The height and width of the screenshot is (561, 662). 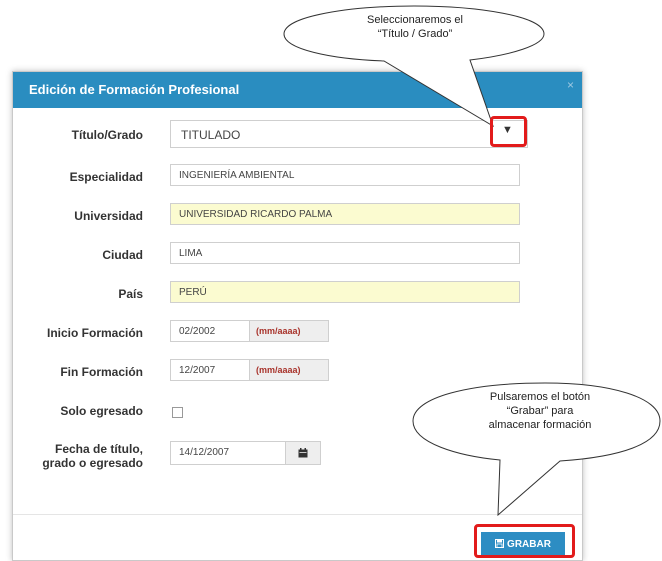 I want to click on inicio-formacion-label: Inicio Formación, so click(x=94, y=333).